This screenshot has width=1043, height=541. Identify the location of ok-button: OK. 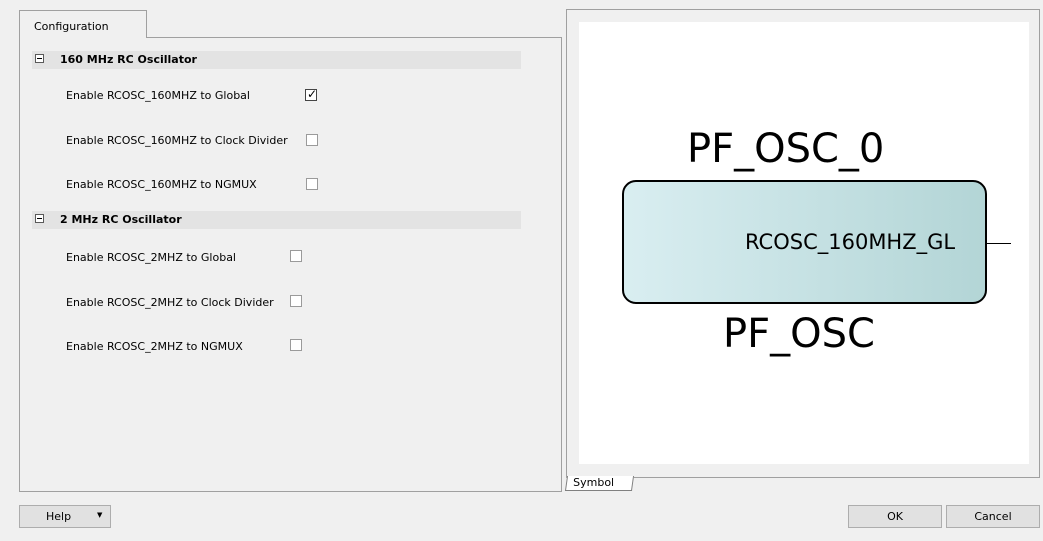
(895, 516).